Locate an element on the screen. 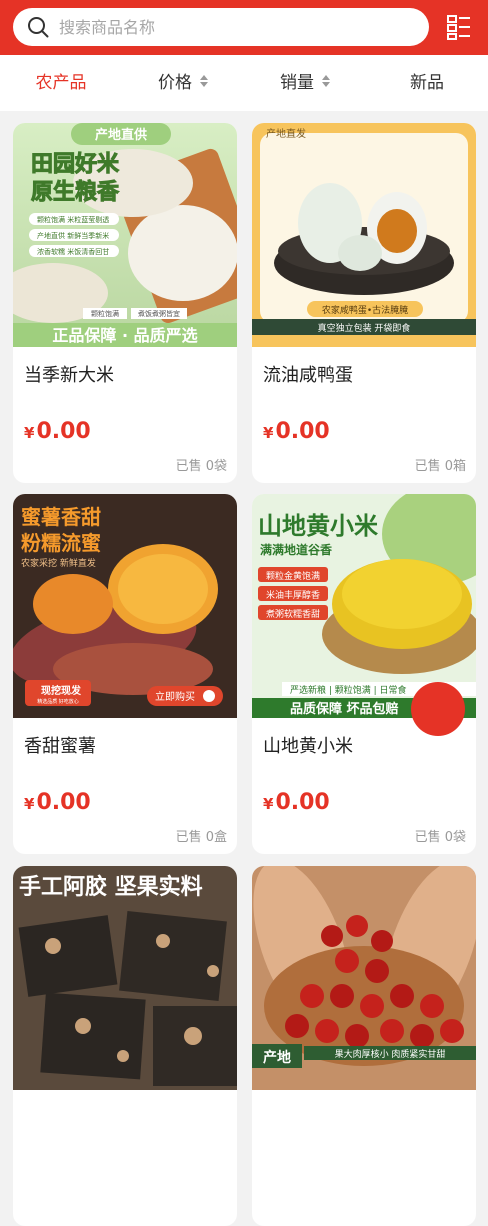 Image resolution: width=488 pixels, height=1226 pixels. product-name: 山地黄小米 is located at coordinates (308, 746).